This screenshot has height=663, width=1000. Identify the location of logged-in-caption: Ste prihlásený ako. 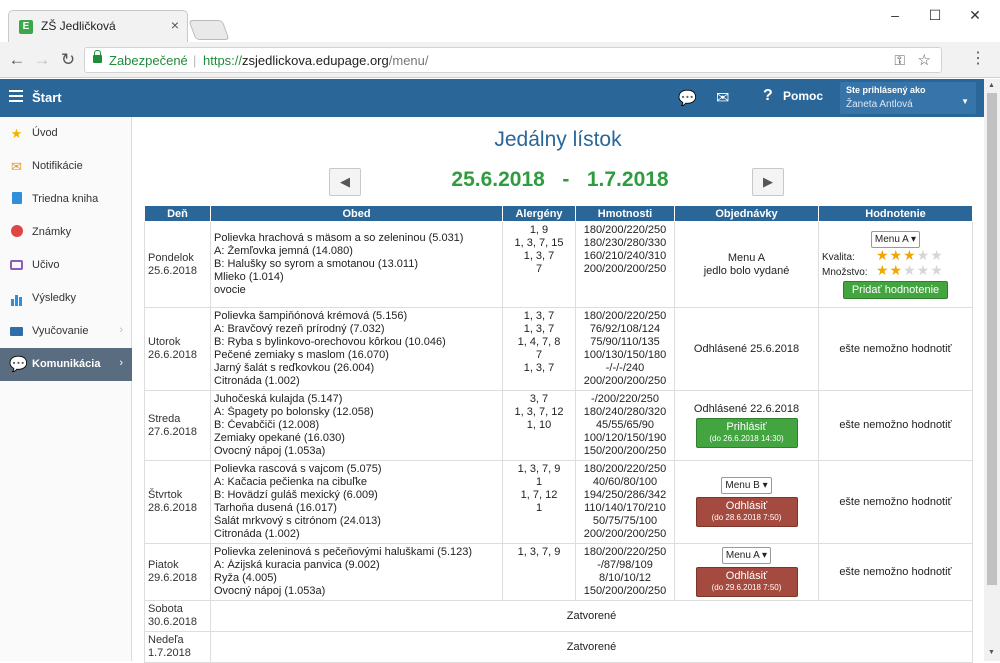
(886, 90).